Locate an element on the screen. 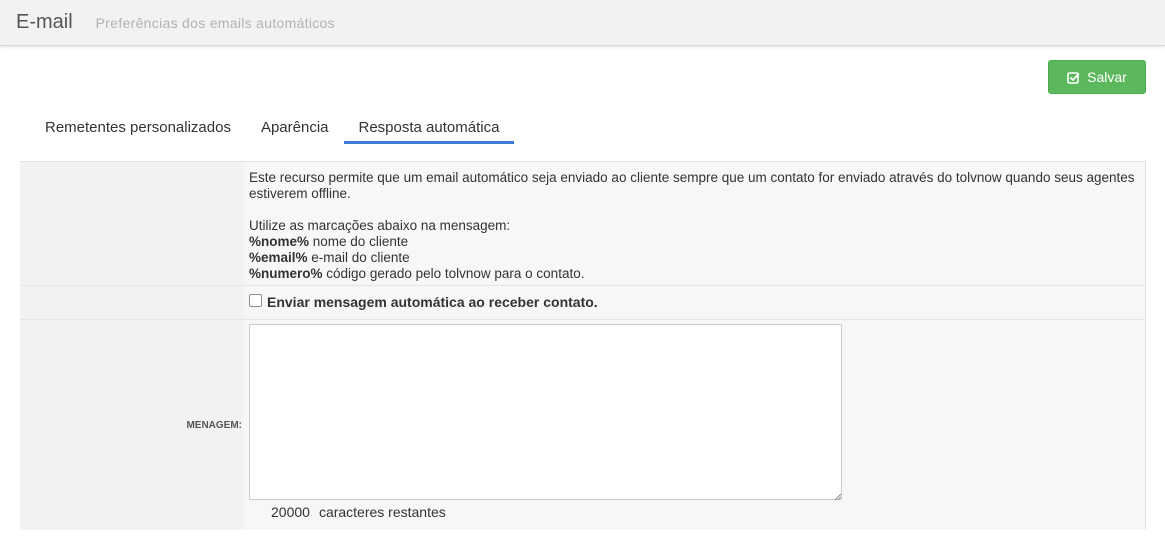 The width and height of the screenshot is (1165, 555). marker-nome: %nome% nome do cliente is located at coordinates (694, 242).